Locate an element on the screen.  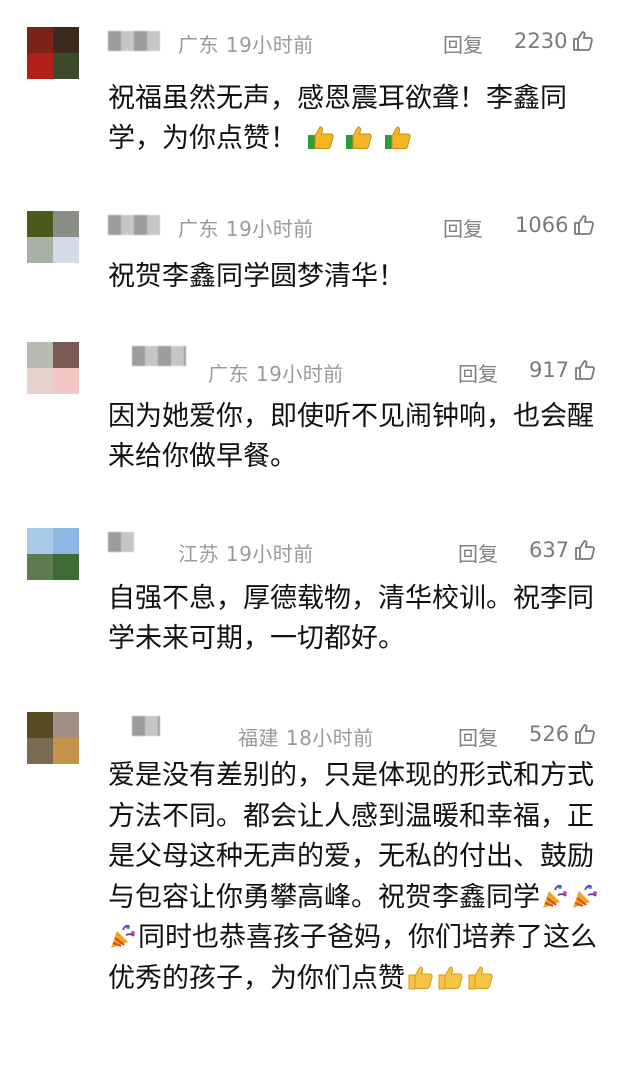
like-count: 637 is located at coordinates (549, 550).